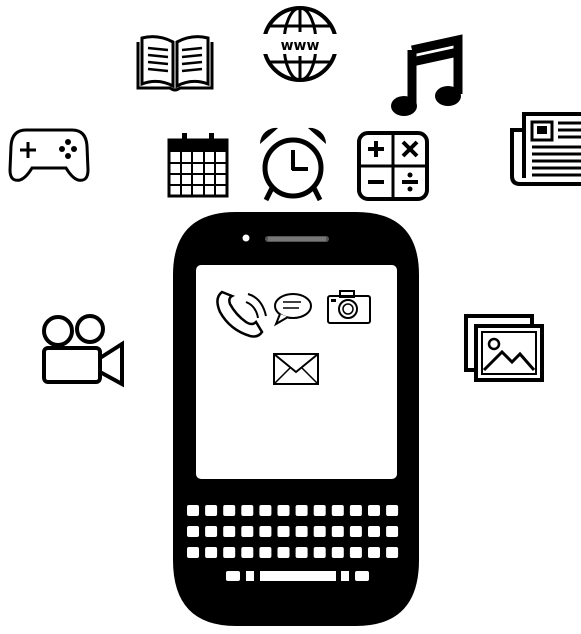  Describe the element at coordinates (198, 165) in the screenshot. I see `calendar-icon` at that location.